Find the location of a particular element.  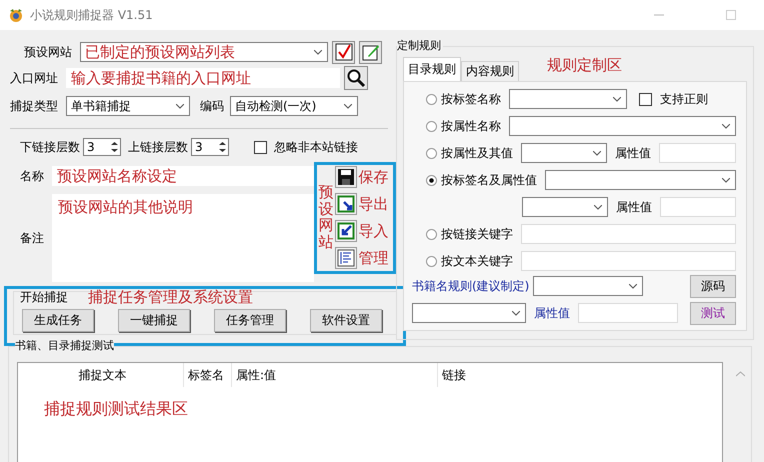

capture-type-dropdown: 单书籍捕捉 is located at coordinates (128, 106).